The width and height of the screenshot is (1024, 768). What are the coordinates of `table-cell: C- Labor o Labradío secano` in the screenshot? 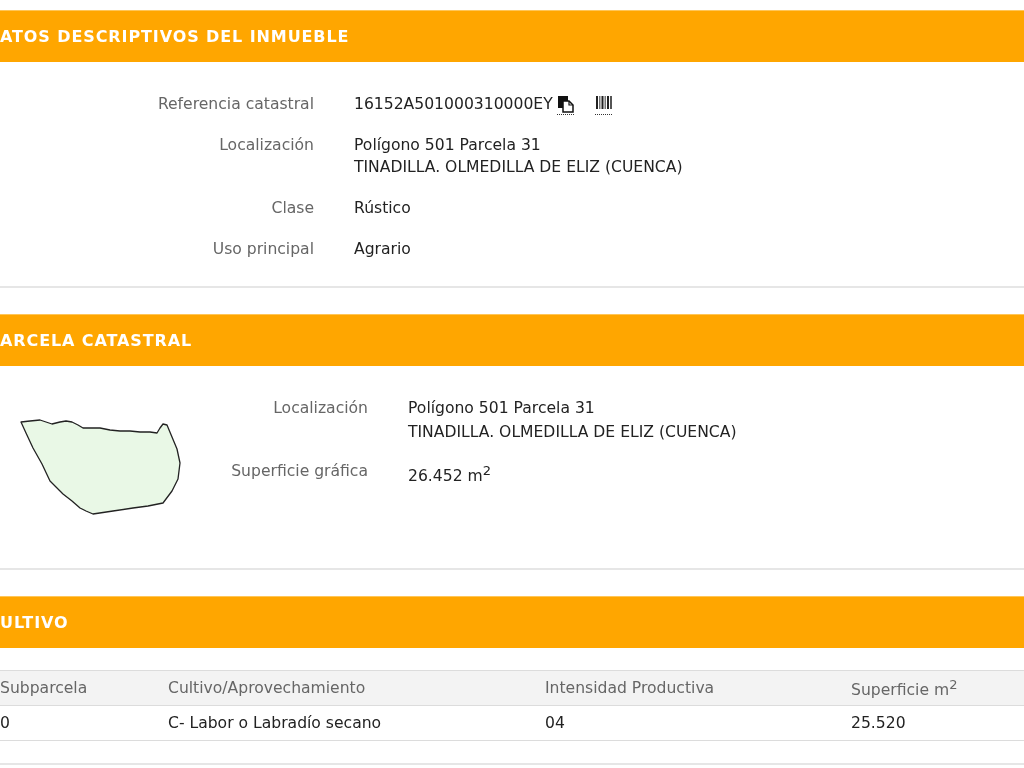 It's located at (275, 723).